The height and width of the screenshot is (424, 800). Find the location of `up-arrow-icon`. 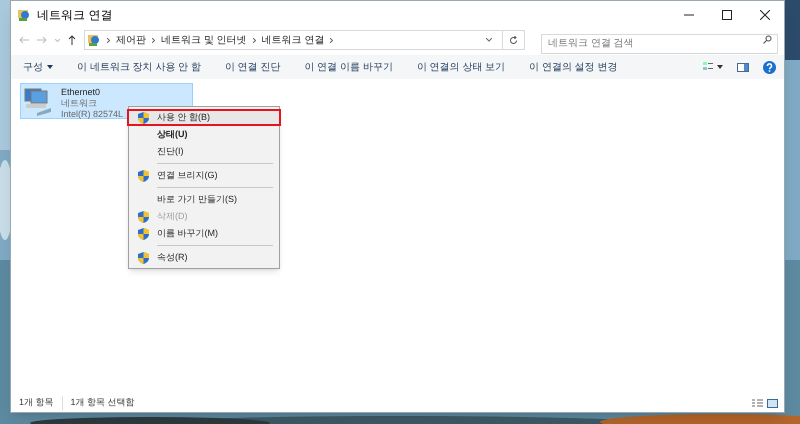

up-arrow-icon is located at coordinates (72, 40).